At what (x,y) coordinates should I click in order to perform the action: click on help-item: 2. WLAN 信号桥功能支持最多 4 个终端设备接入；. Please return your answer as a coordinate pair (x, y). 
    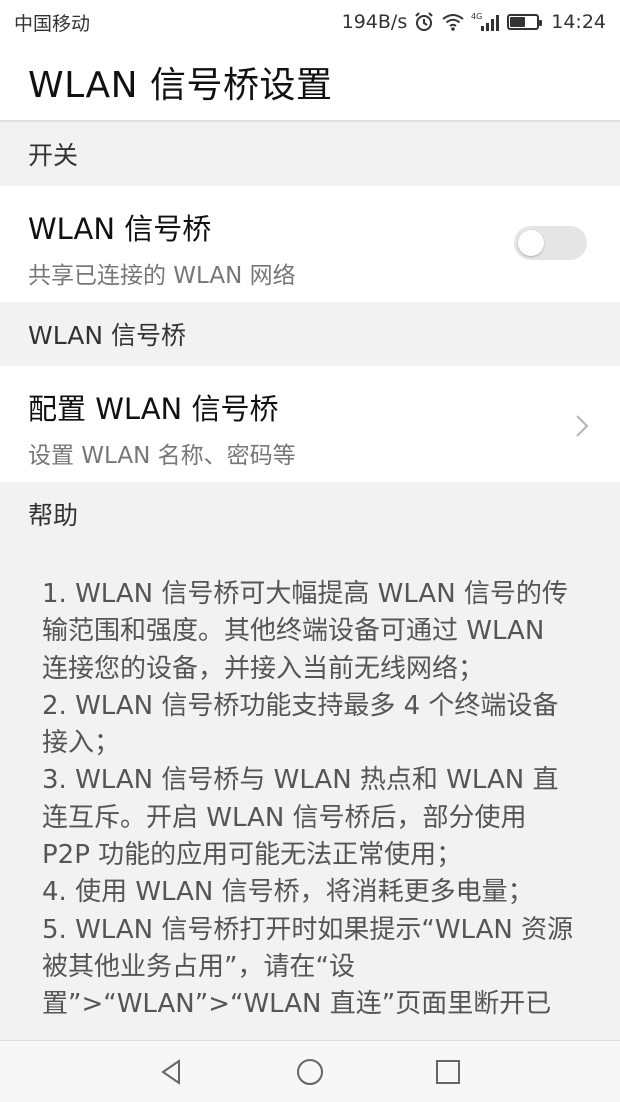
    Looking at the image, I should click on (300, 724).